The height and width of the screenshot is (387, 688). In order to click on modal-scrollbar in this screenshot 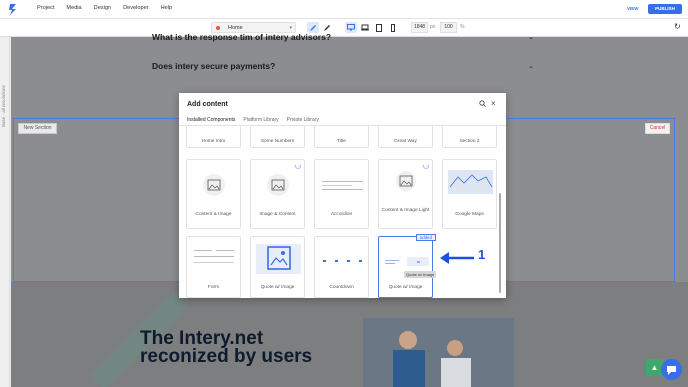, I will do `click(500, 243)`.